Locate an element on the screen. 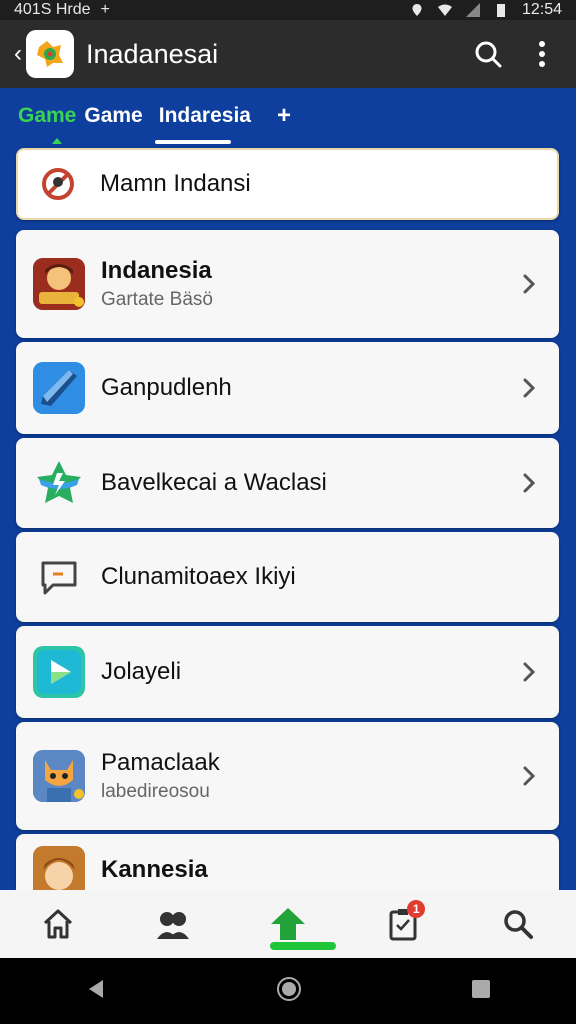 Image resolution: width=576 pixels, height=1024 pixels. tab-underline is located at coordinates (193, 142).